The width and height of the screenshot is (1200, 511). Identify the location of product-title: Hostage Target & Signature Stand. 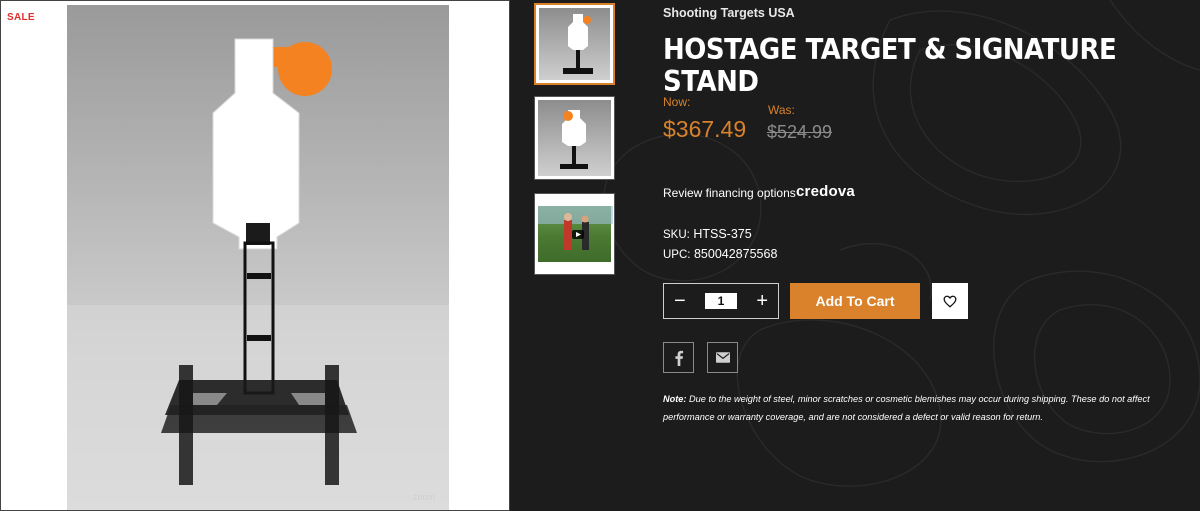
(890, 66).